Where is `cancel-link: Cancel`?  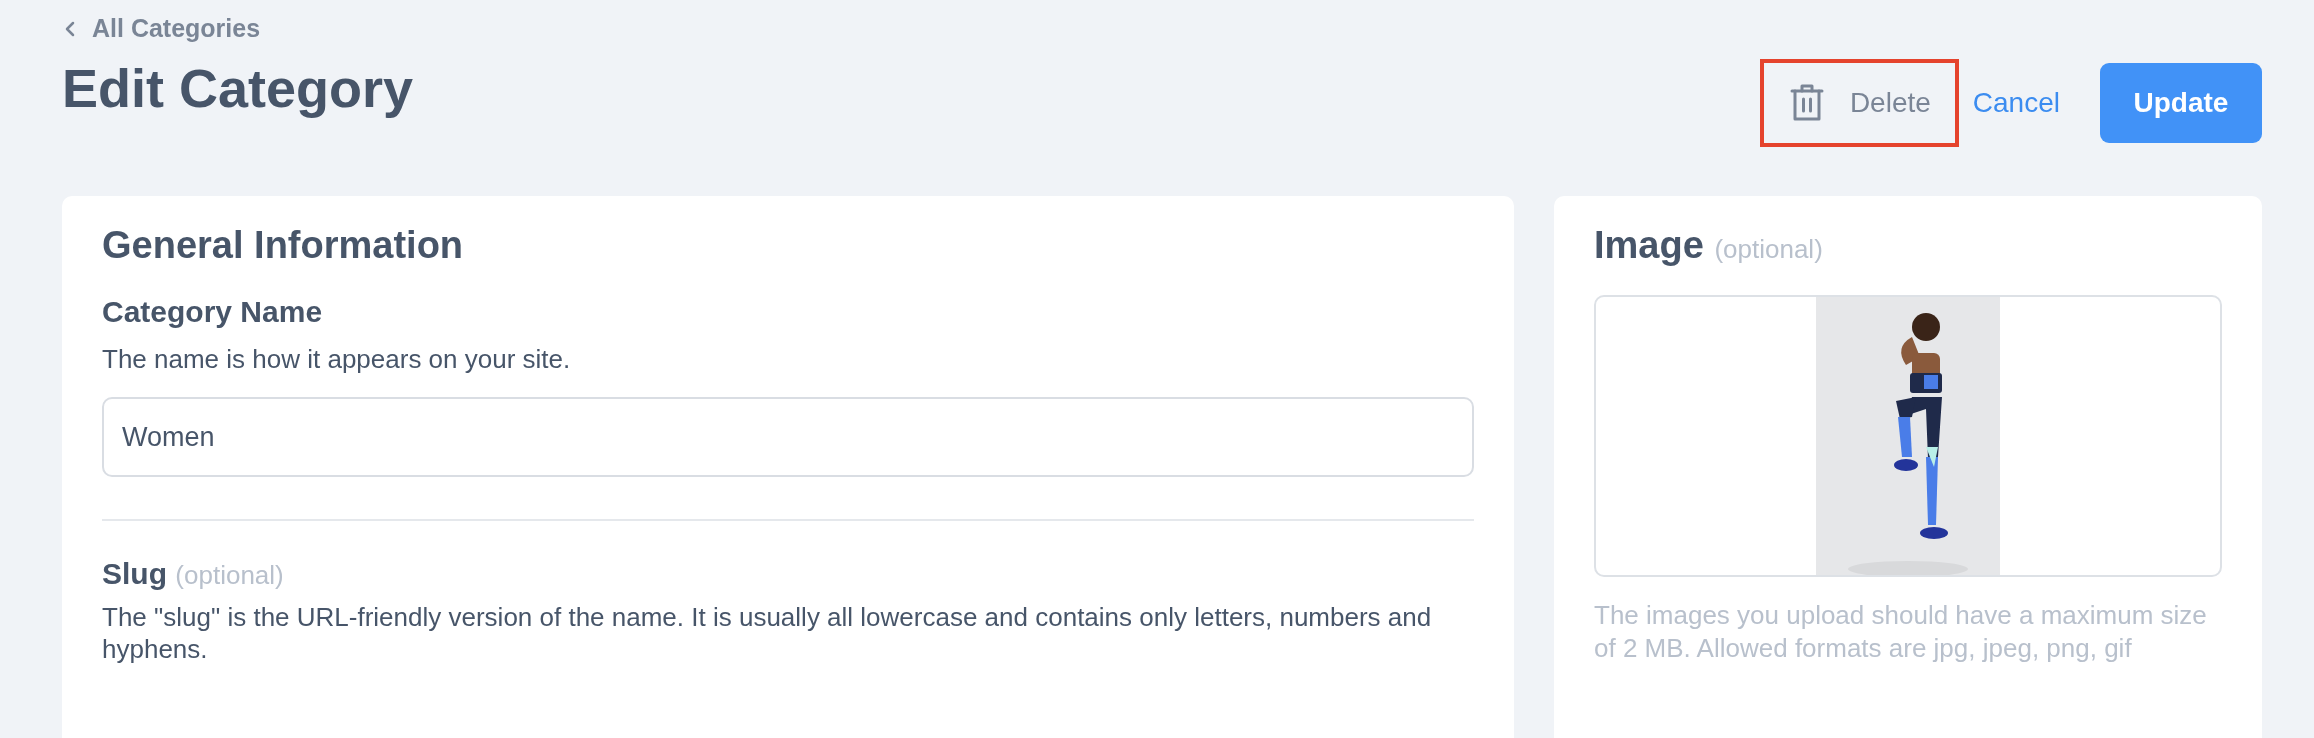 cancel-link: Cancel is located at coordinates (2016, 103).